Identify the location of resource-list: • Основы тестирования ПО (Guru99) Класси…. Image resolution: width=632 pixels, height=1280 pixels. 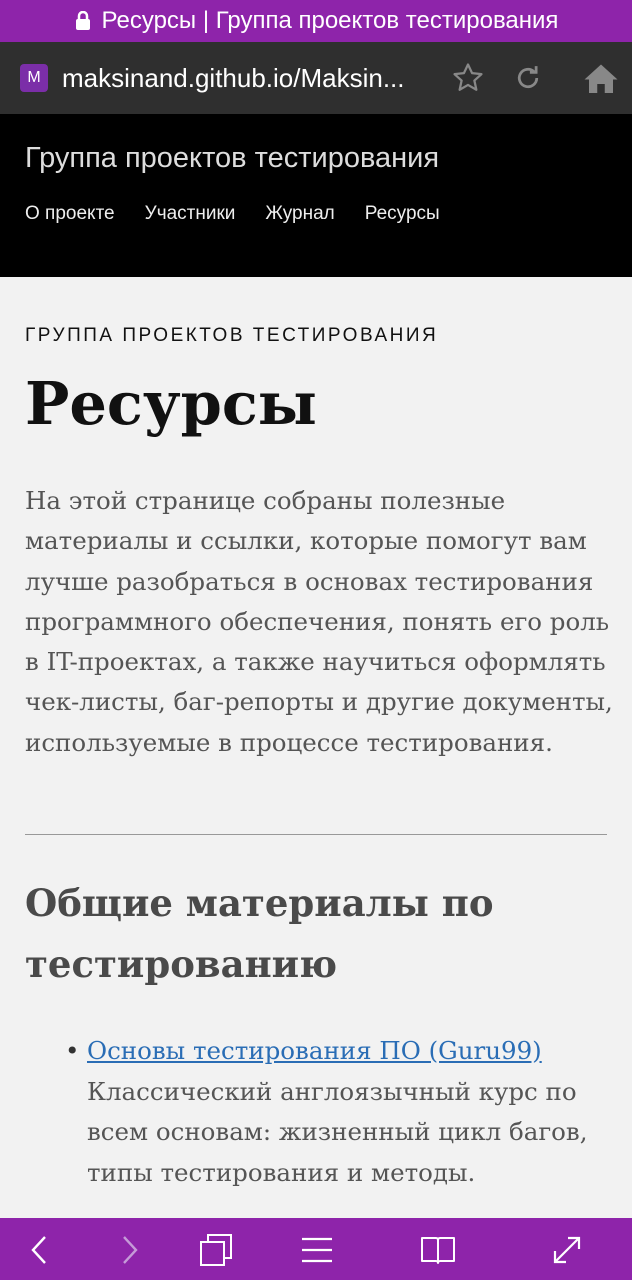
(316, 1112).